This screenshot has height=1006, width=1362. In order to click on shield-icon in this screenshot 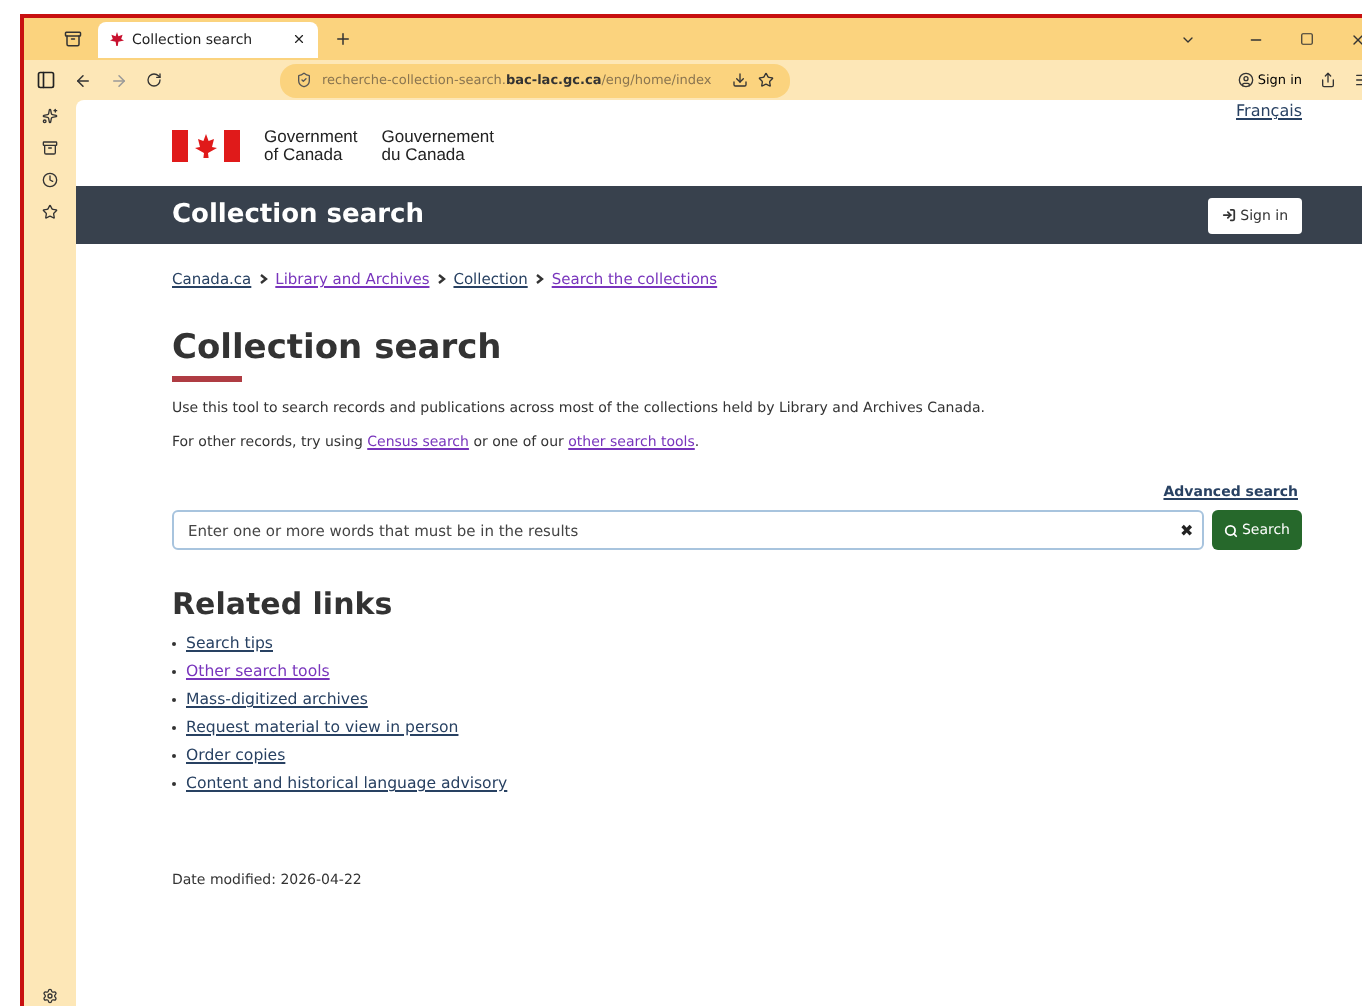, I will do `click(304, 80)`.